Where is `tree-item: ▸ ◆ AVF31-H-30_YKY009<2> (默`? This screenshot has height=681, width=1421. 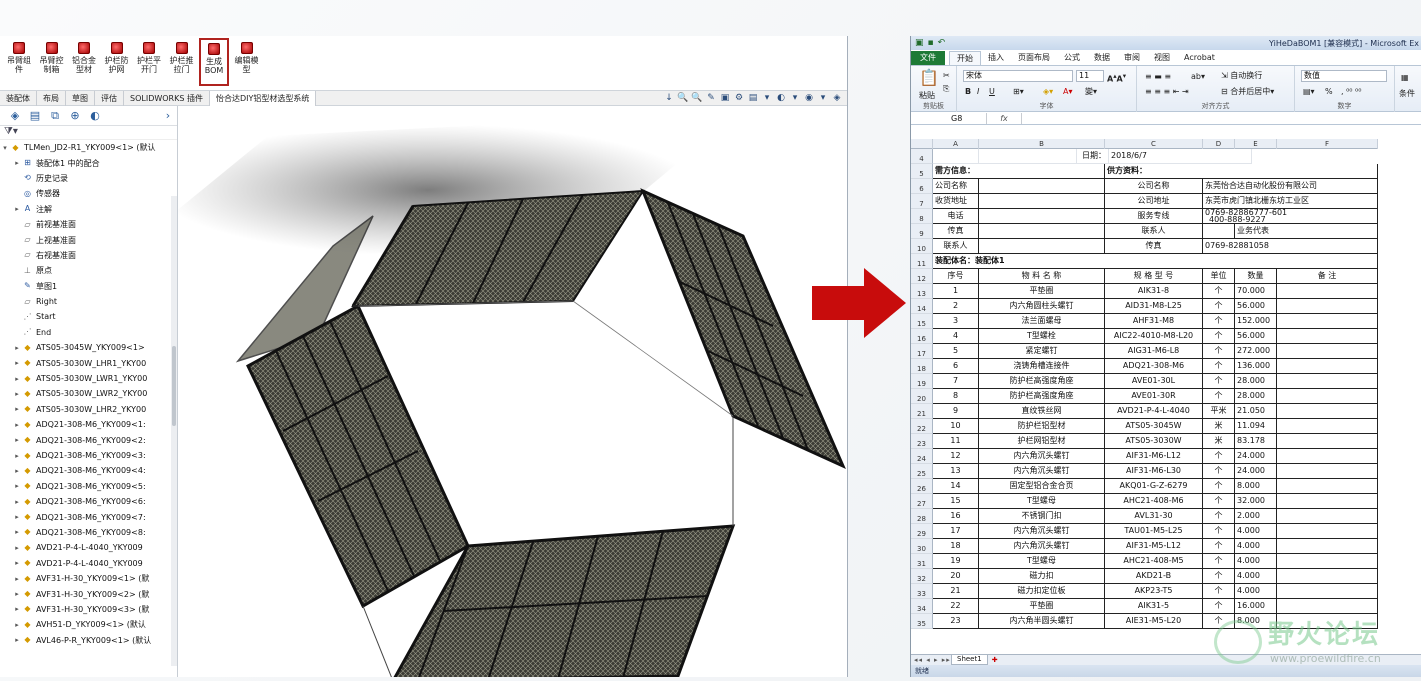
tree-item: ▸ ◆ AVF31-H-30_YKY009<2> (默 is located at coordinates (88, 593).